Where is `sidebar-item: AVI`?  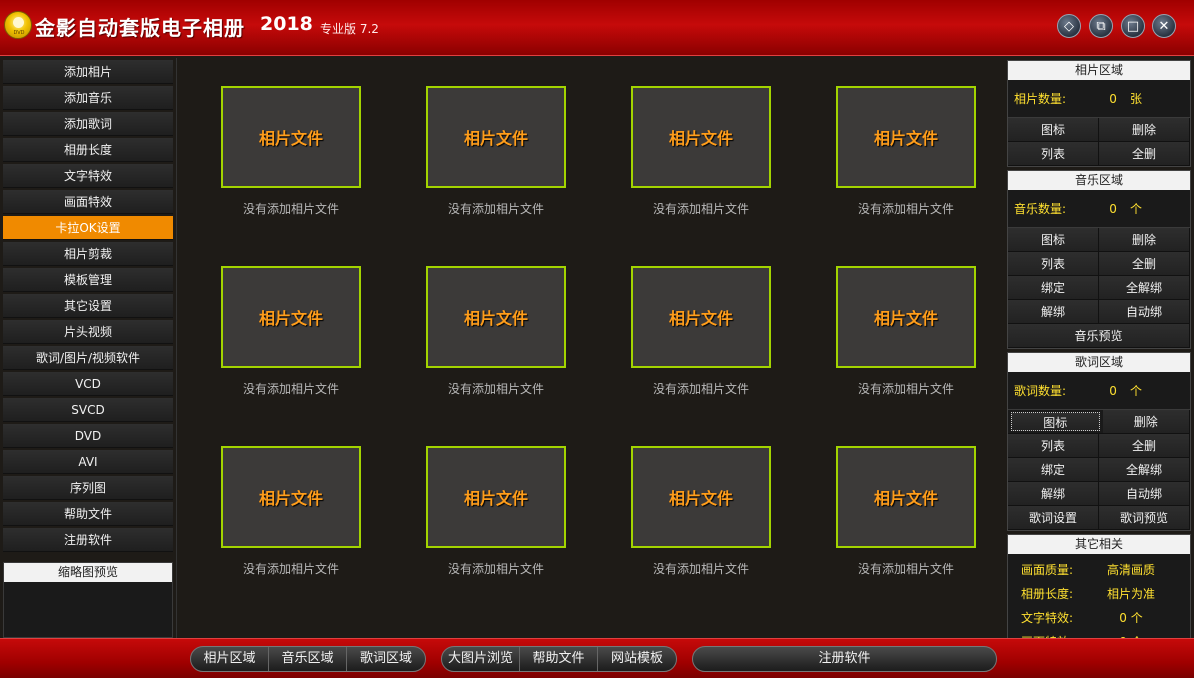 sidebar-item: AVI is located at coordinates (88, 462).